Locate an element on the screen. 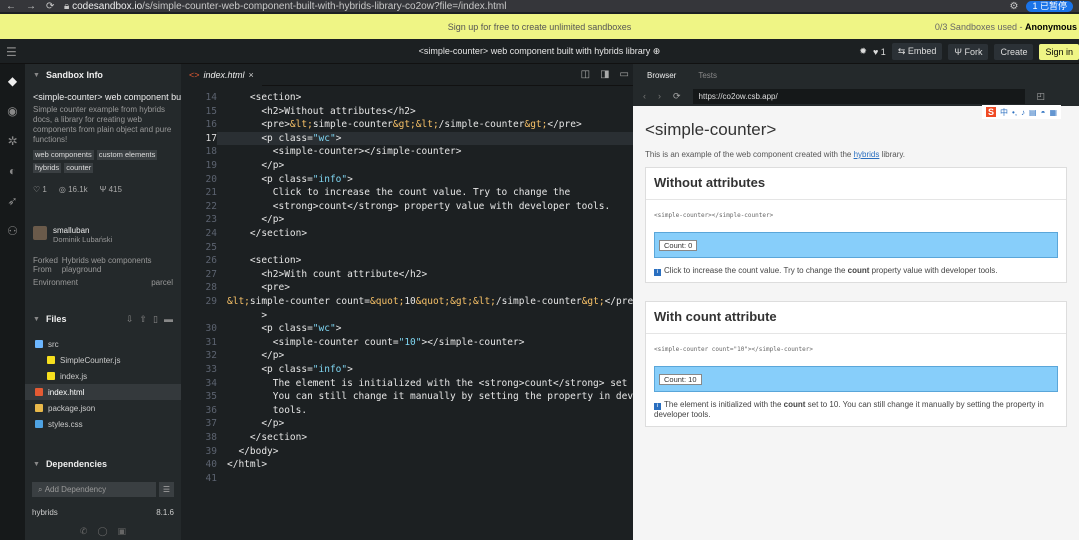 This screenshot has height=540, width=1079. line-number: 30 is located at coordinates (211, 329).